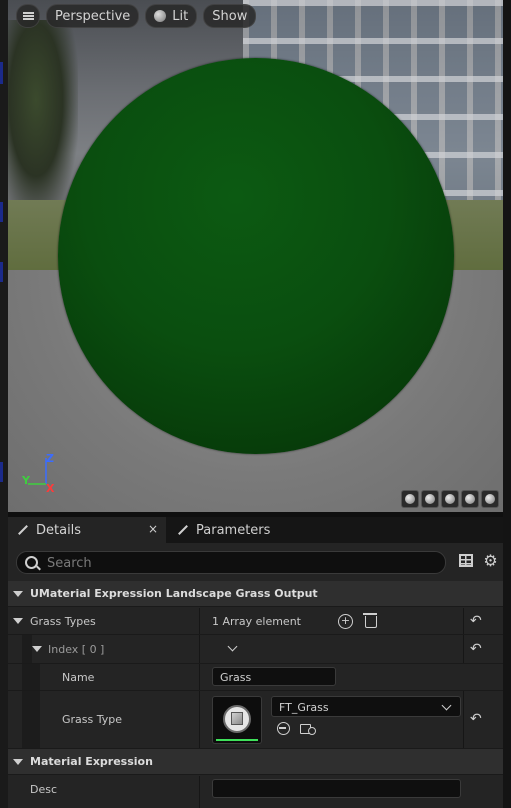 Image resolution: width=511 pixels, height=808 pixels. I want to click on property-row-grass-type: Grass Type FT_Grass ↶, so click(255, 720).